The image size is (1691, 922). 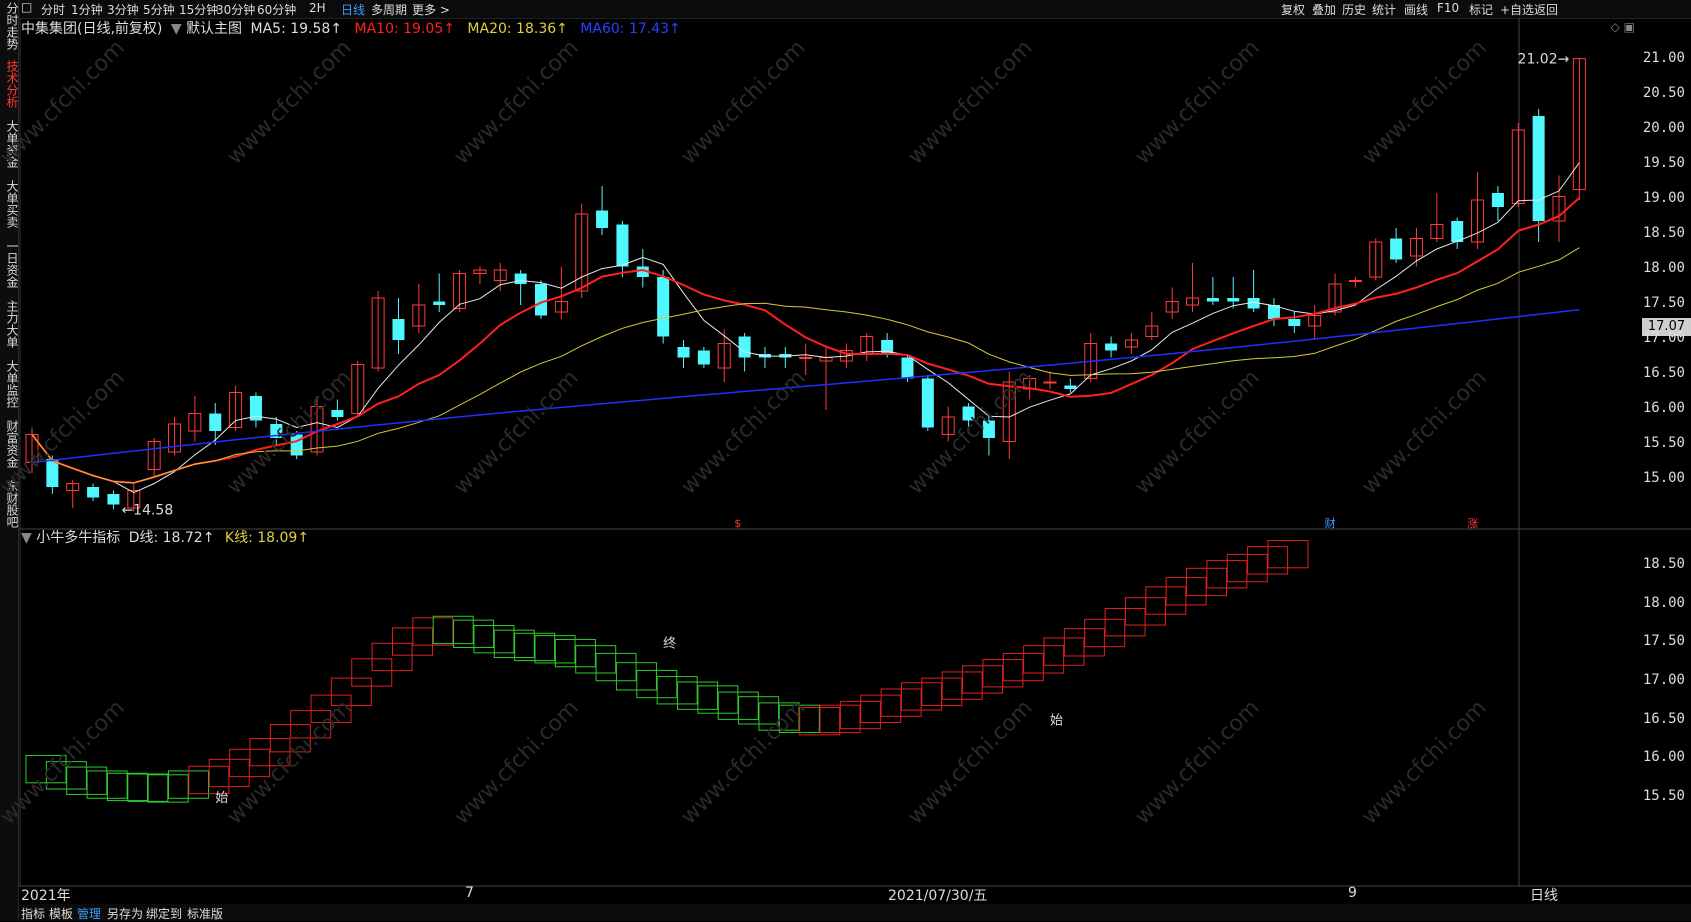 I want to click on sidebar-item-2: 大单资金, so click(x=9, y=144).